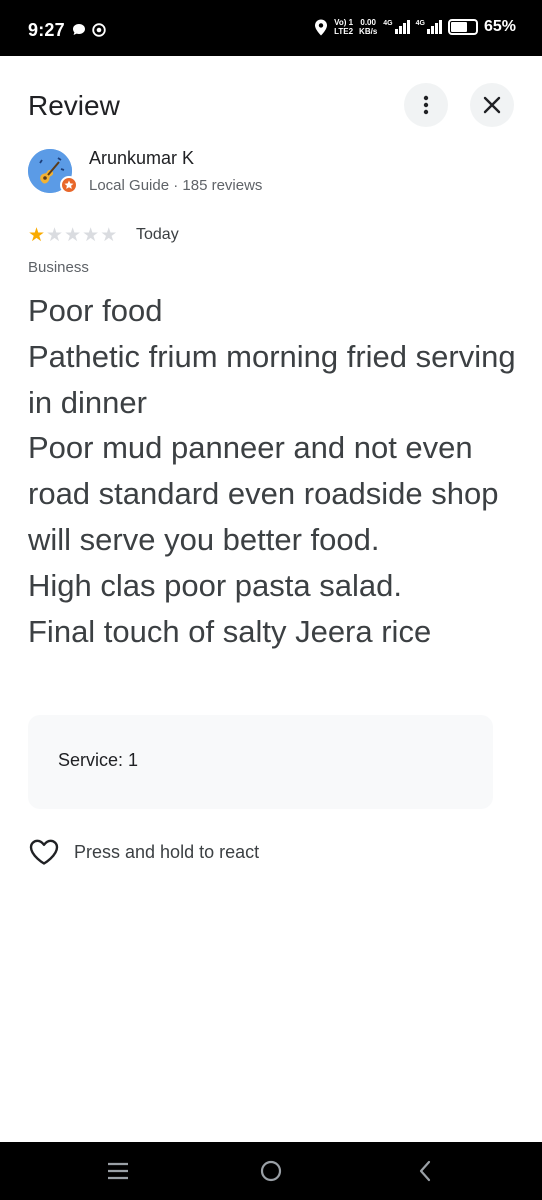  Describe the element at coordinates (396, 27) in the screenshot. I see `signal-sim1-icon: 4G` at that location.